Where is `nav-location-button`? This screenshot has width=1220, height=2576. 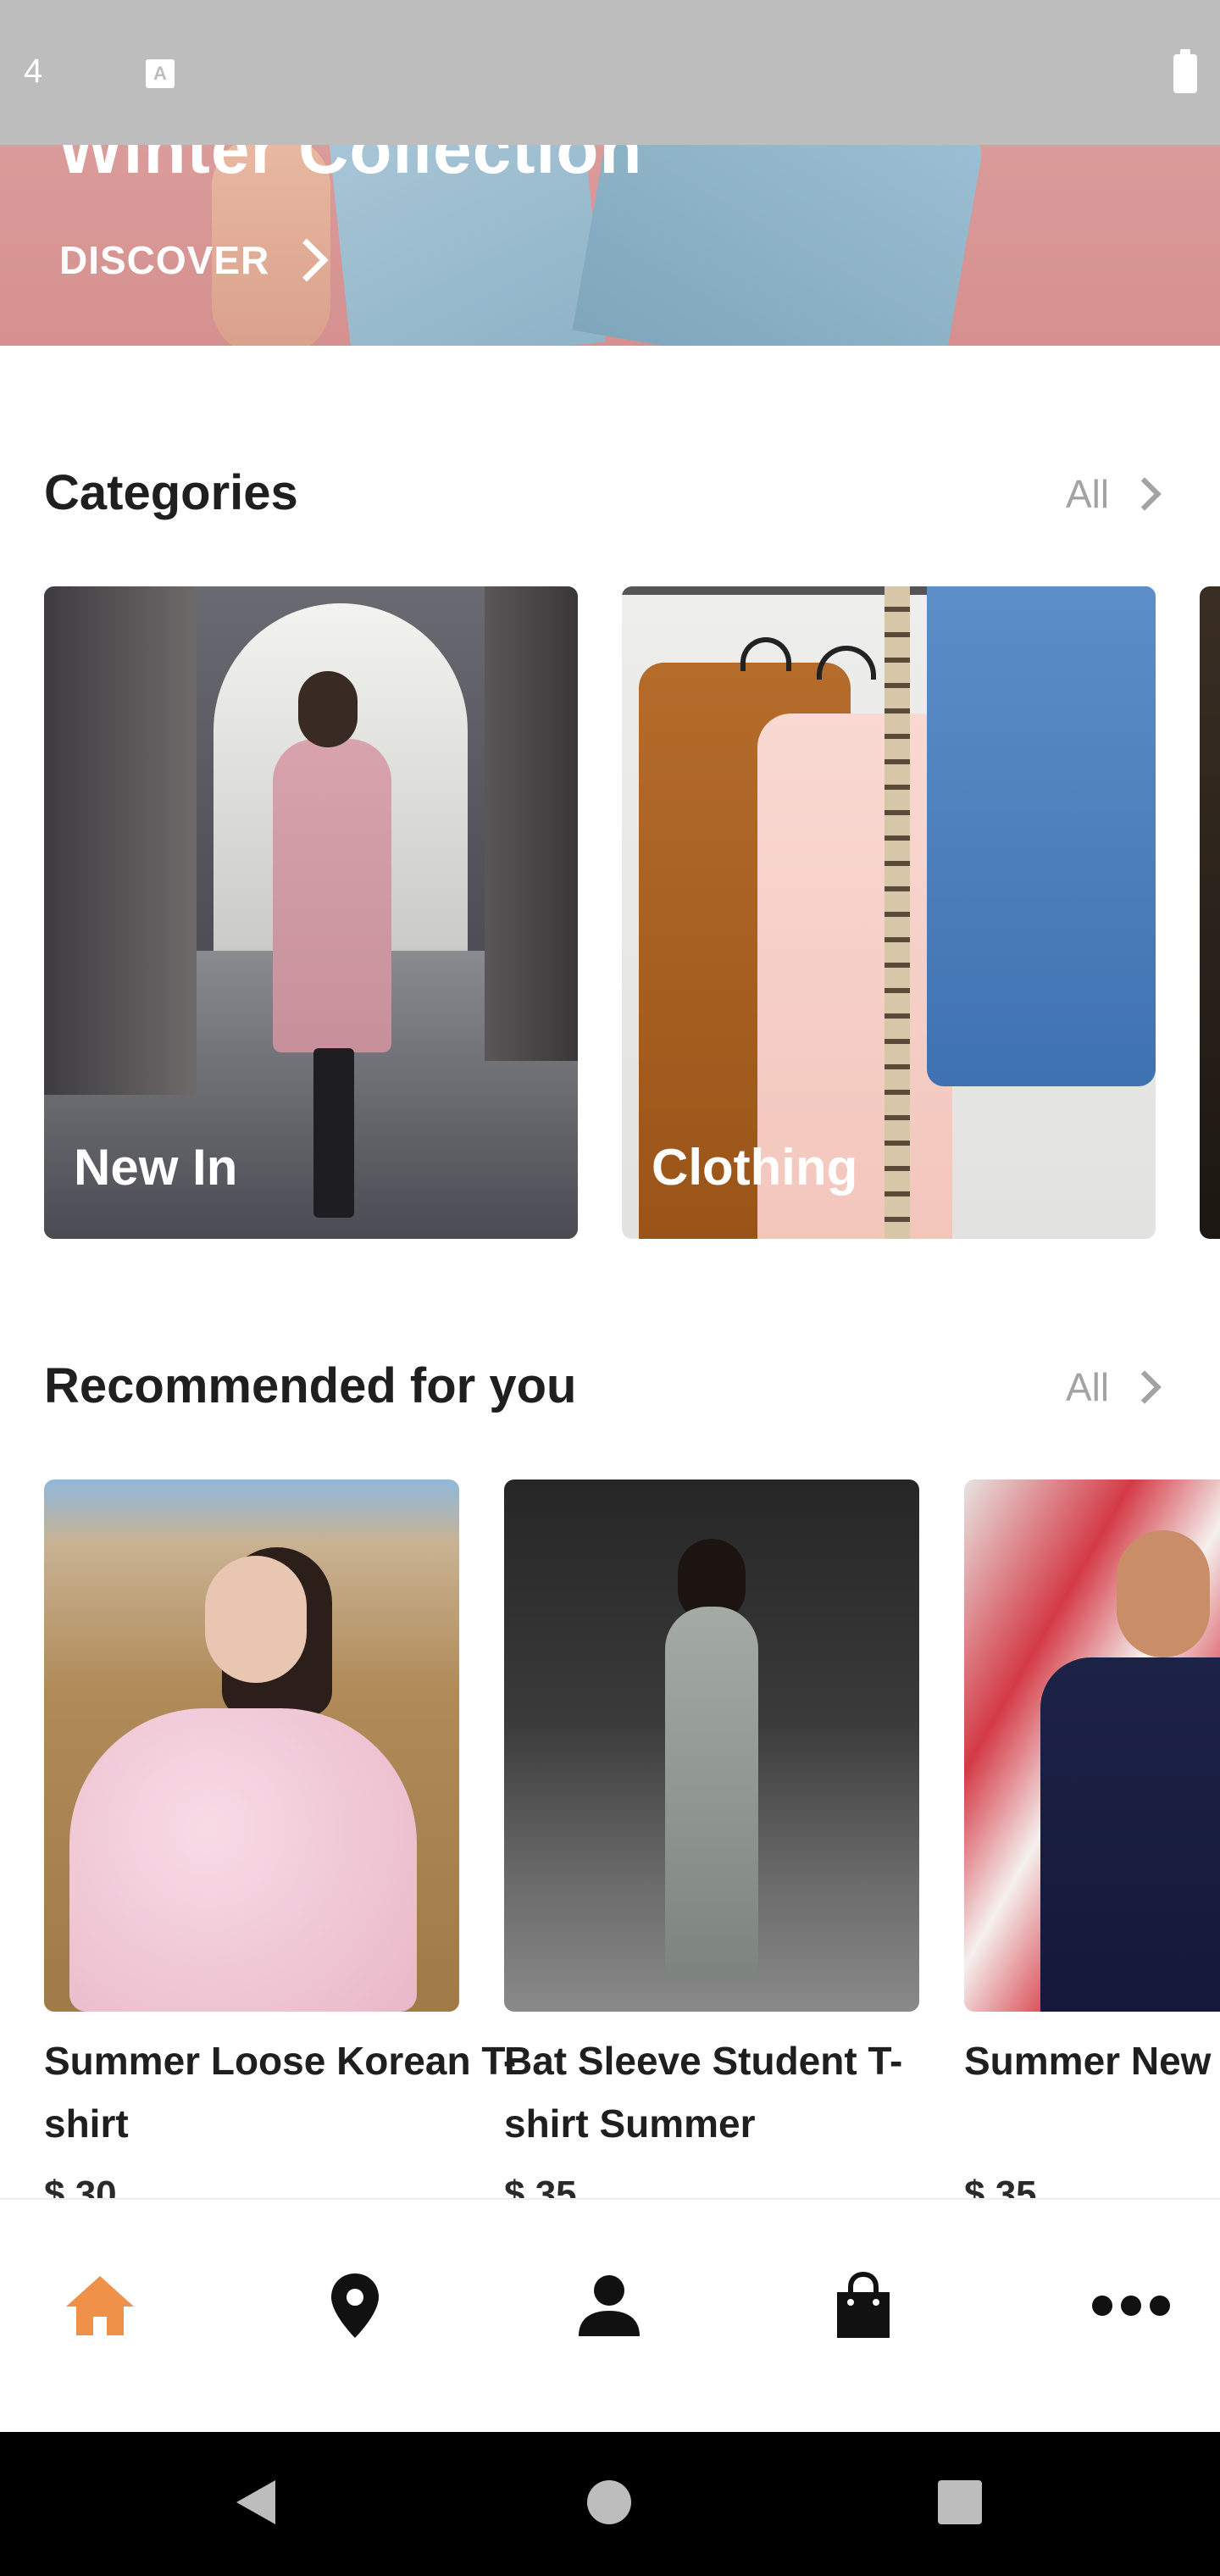 nav-location-button is located at coordinates (355, 2305).